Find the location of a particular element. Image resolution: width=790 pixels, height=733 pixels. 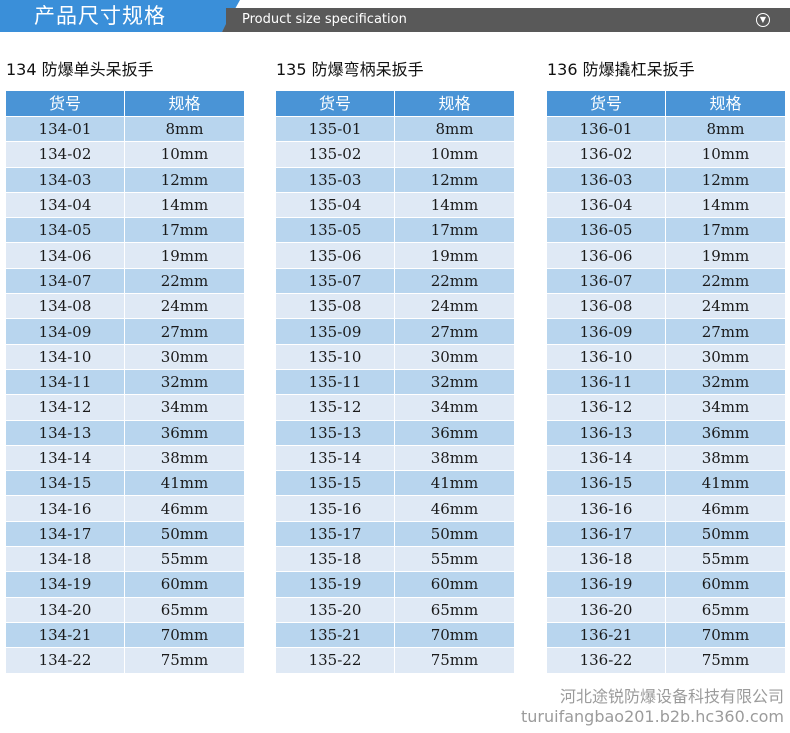

cell-item-no: 134-08 is located at coordinates (65, 306).